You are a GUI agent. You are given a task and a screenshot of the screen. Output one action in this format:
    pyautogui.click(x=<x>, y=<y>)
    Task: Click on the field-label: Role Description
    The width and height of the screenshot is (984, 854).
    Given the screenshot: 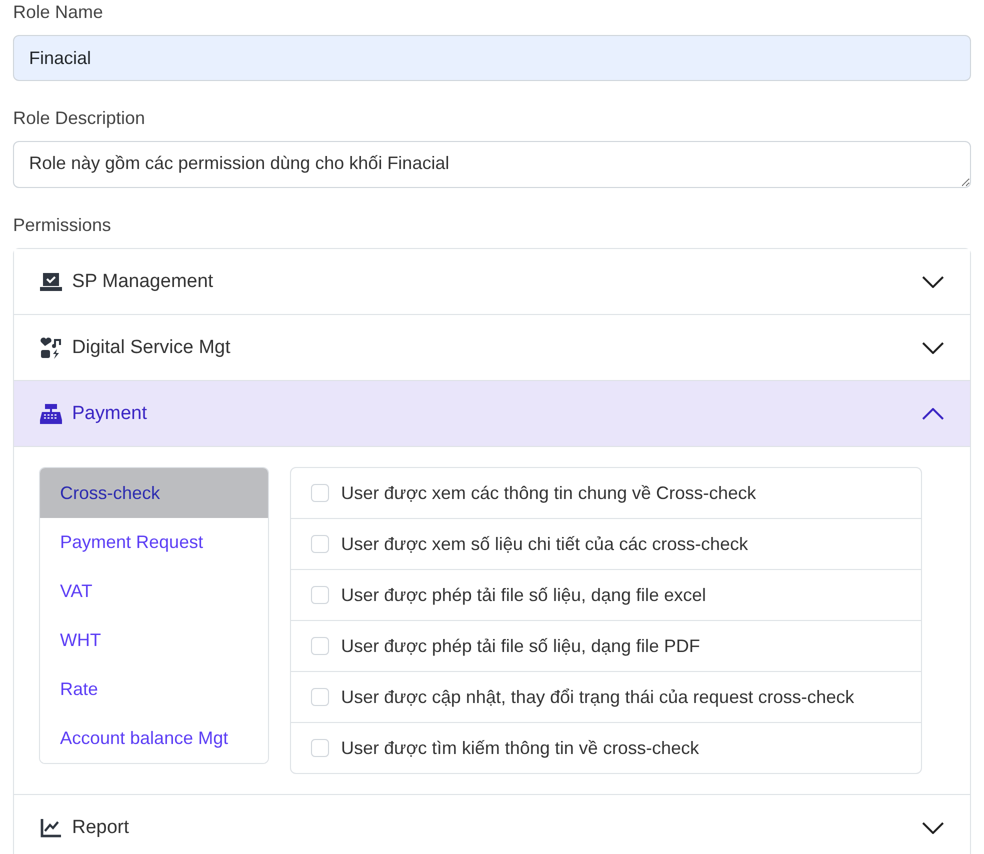 What is the action you would take?
    pyautogui.click(x=79, y=118)
    